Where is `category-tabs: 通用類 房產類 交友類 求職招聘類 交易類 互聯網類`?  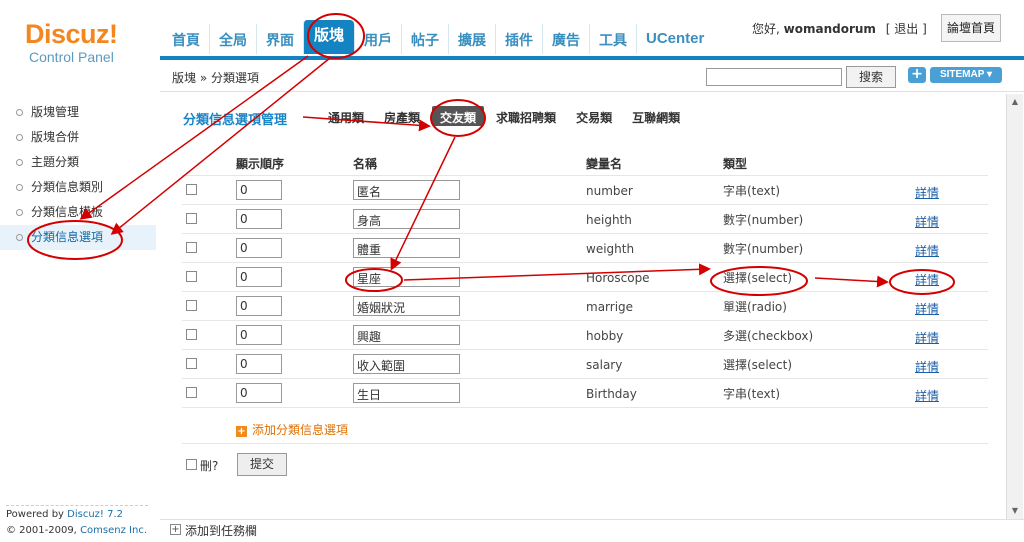
category-tabs: 通用類 房產類 交友類 求職招聘類 交易類 互聯網類 is located at coordinates (506, 116).